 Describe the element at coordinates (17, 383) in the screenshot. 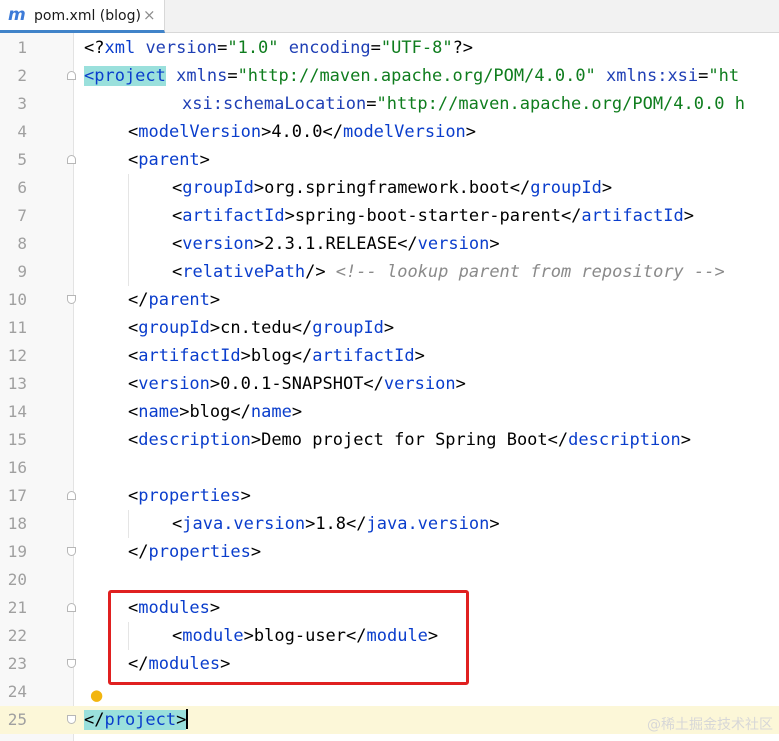

I see `line-number: 13` at that location.